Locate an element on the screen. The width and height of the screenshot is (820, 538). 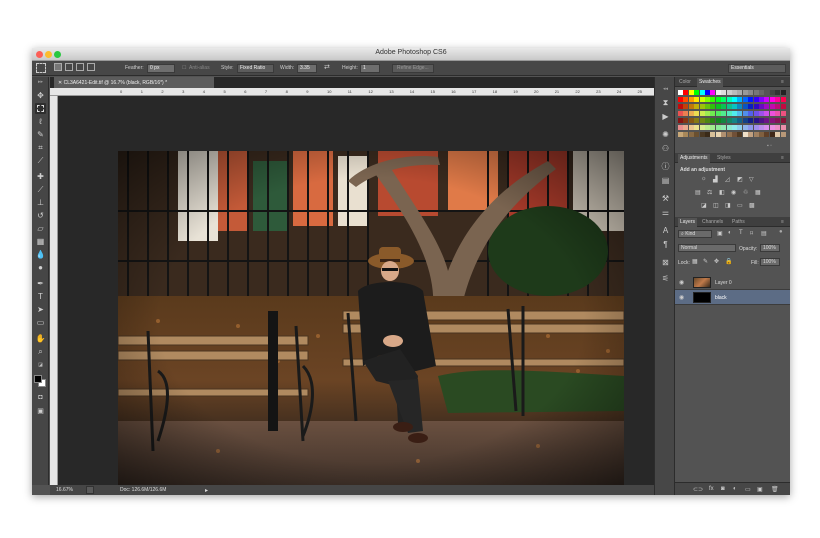
selective-color-icon: ▩ is located at coordinates (752, 205).